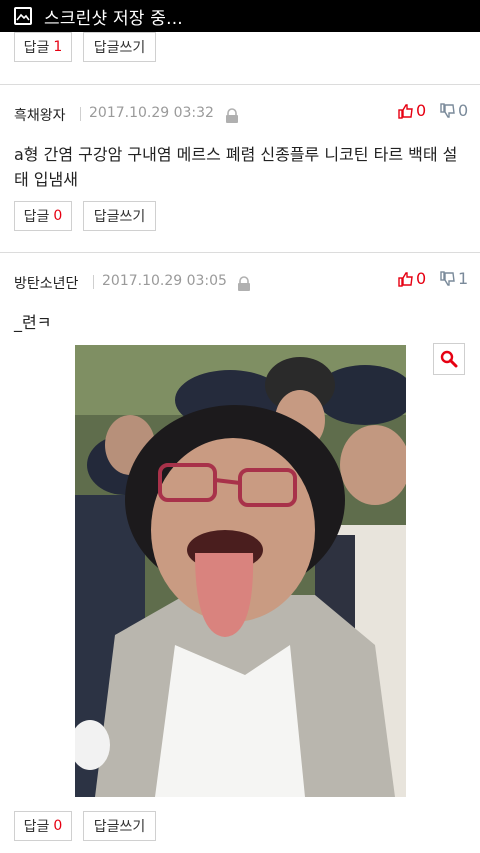  I want to click on comment-date: 2017.10.29 03:32, so click(151, 113).